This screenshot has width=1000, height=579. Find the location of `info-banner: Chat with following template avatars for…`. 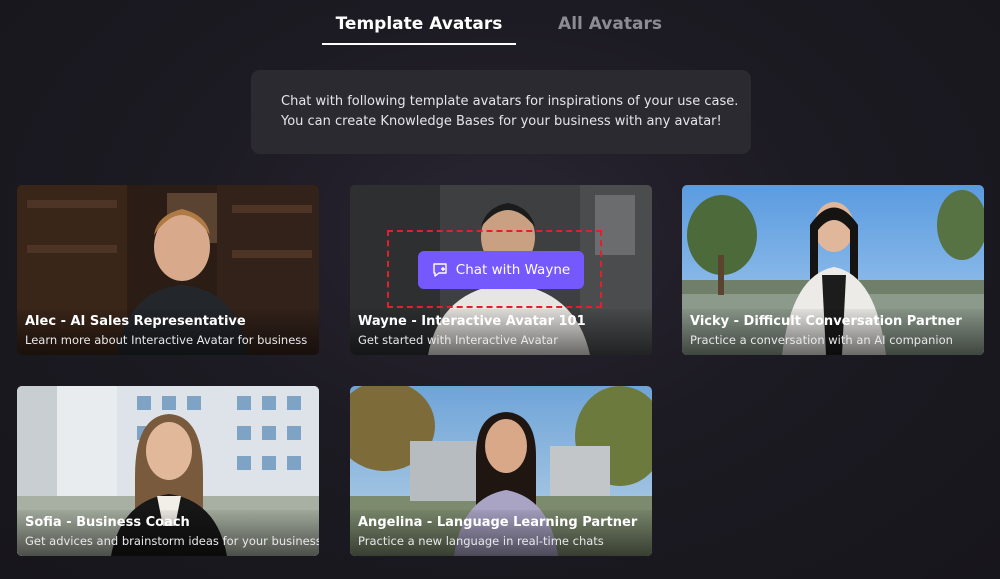

info-banner: Chat with following template avatars for… is located at coordinates (501, 112).